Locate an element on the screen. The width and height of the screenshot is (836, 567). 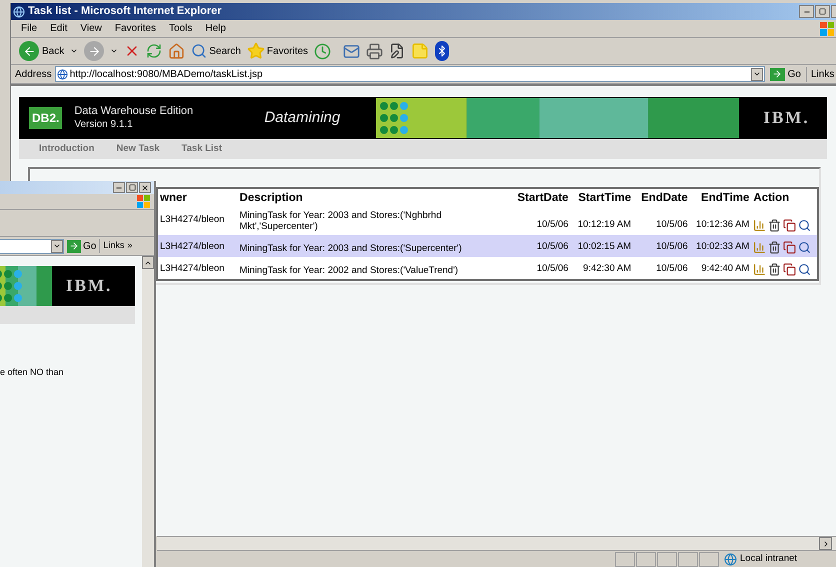
vertical-scrollbar is located at coordinates (148, 411).